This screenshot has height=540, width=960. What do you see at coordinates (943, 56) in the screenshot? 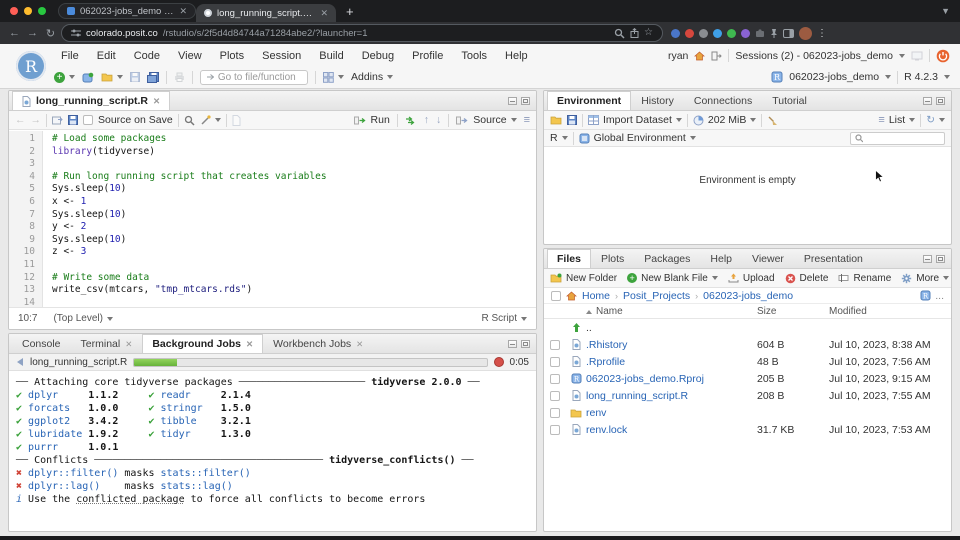
I see `quit-session-power-icon` at bounding box center [943, 56].